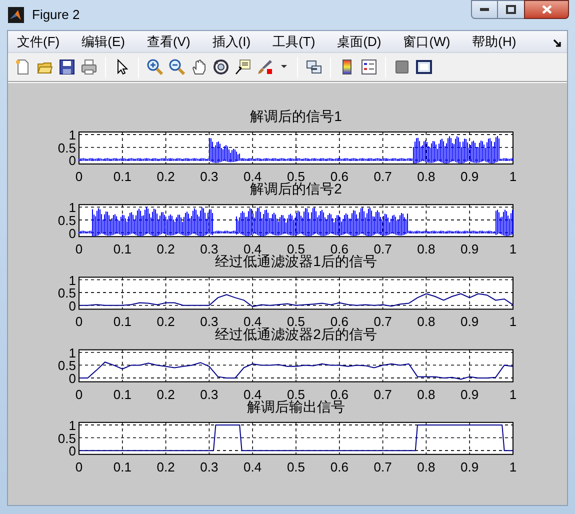 The height and width of the screenshot is (514, 575). I want to click on zoom-in-icon, so click(155, 67).